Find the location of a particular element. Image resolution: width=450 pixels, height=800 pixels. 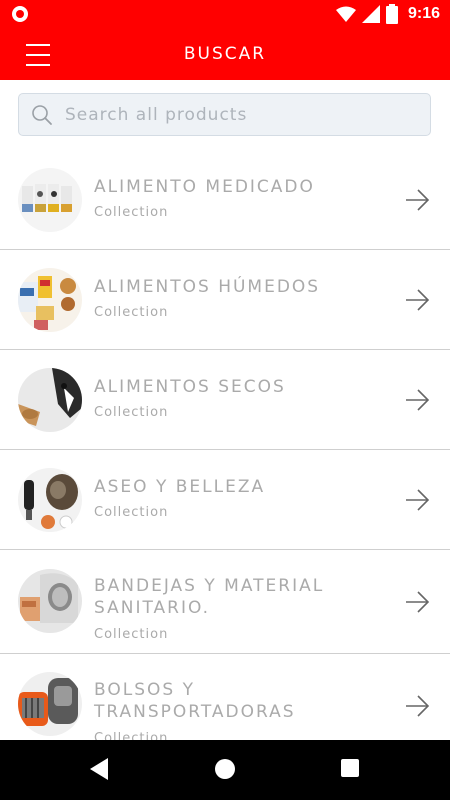

item-title: ASEO Y BELLEZA is located at coordinates (180, 487).